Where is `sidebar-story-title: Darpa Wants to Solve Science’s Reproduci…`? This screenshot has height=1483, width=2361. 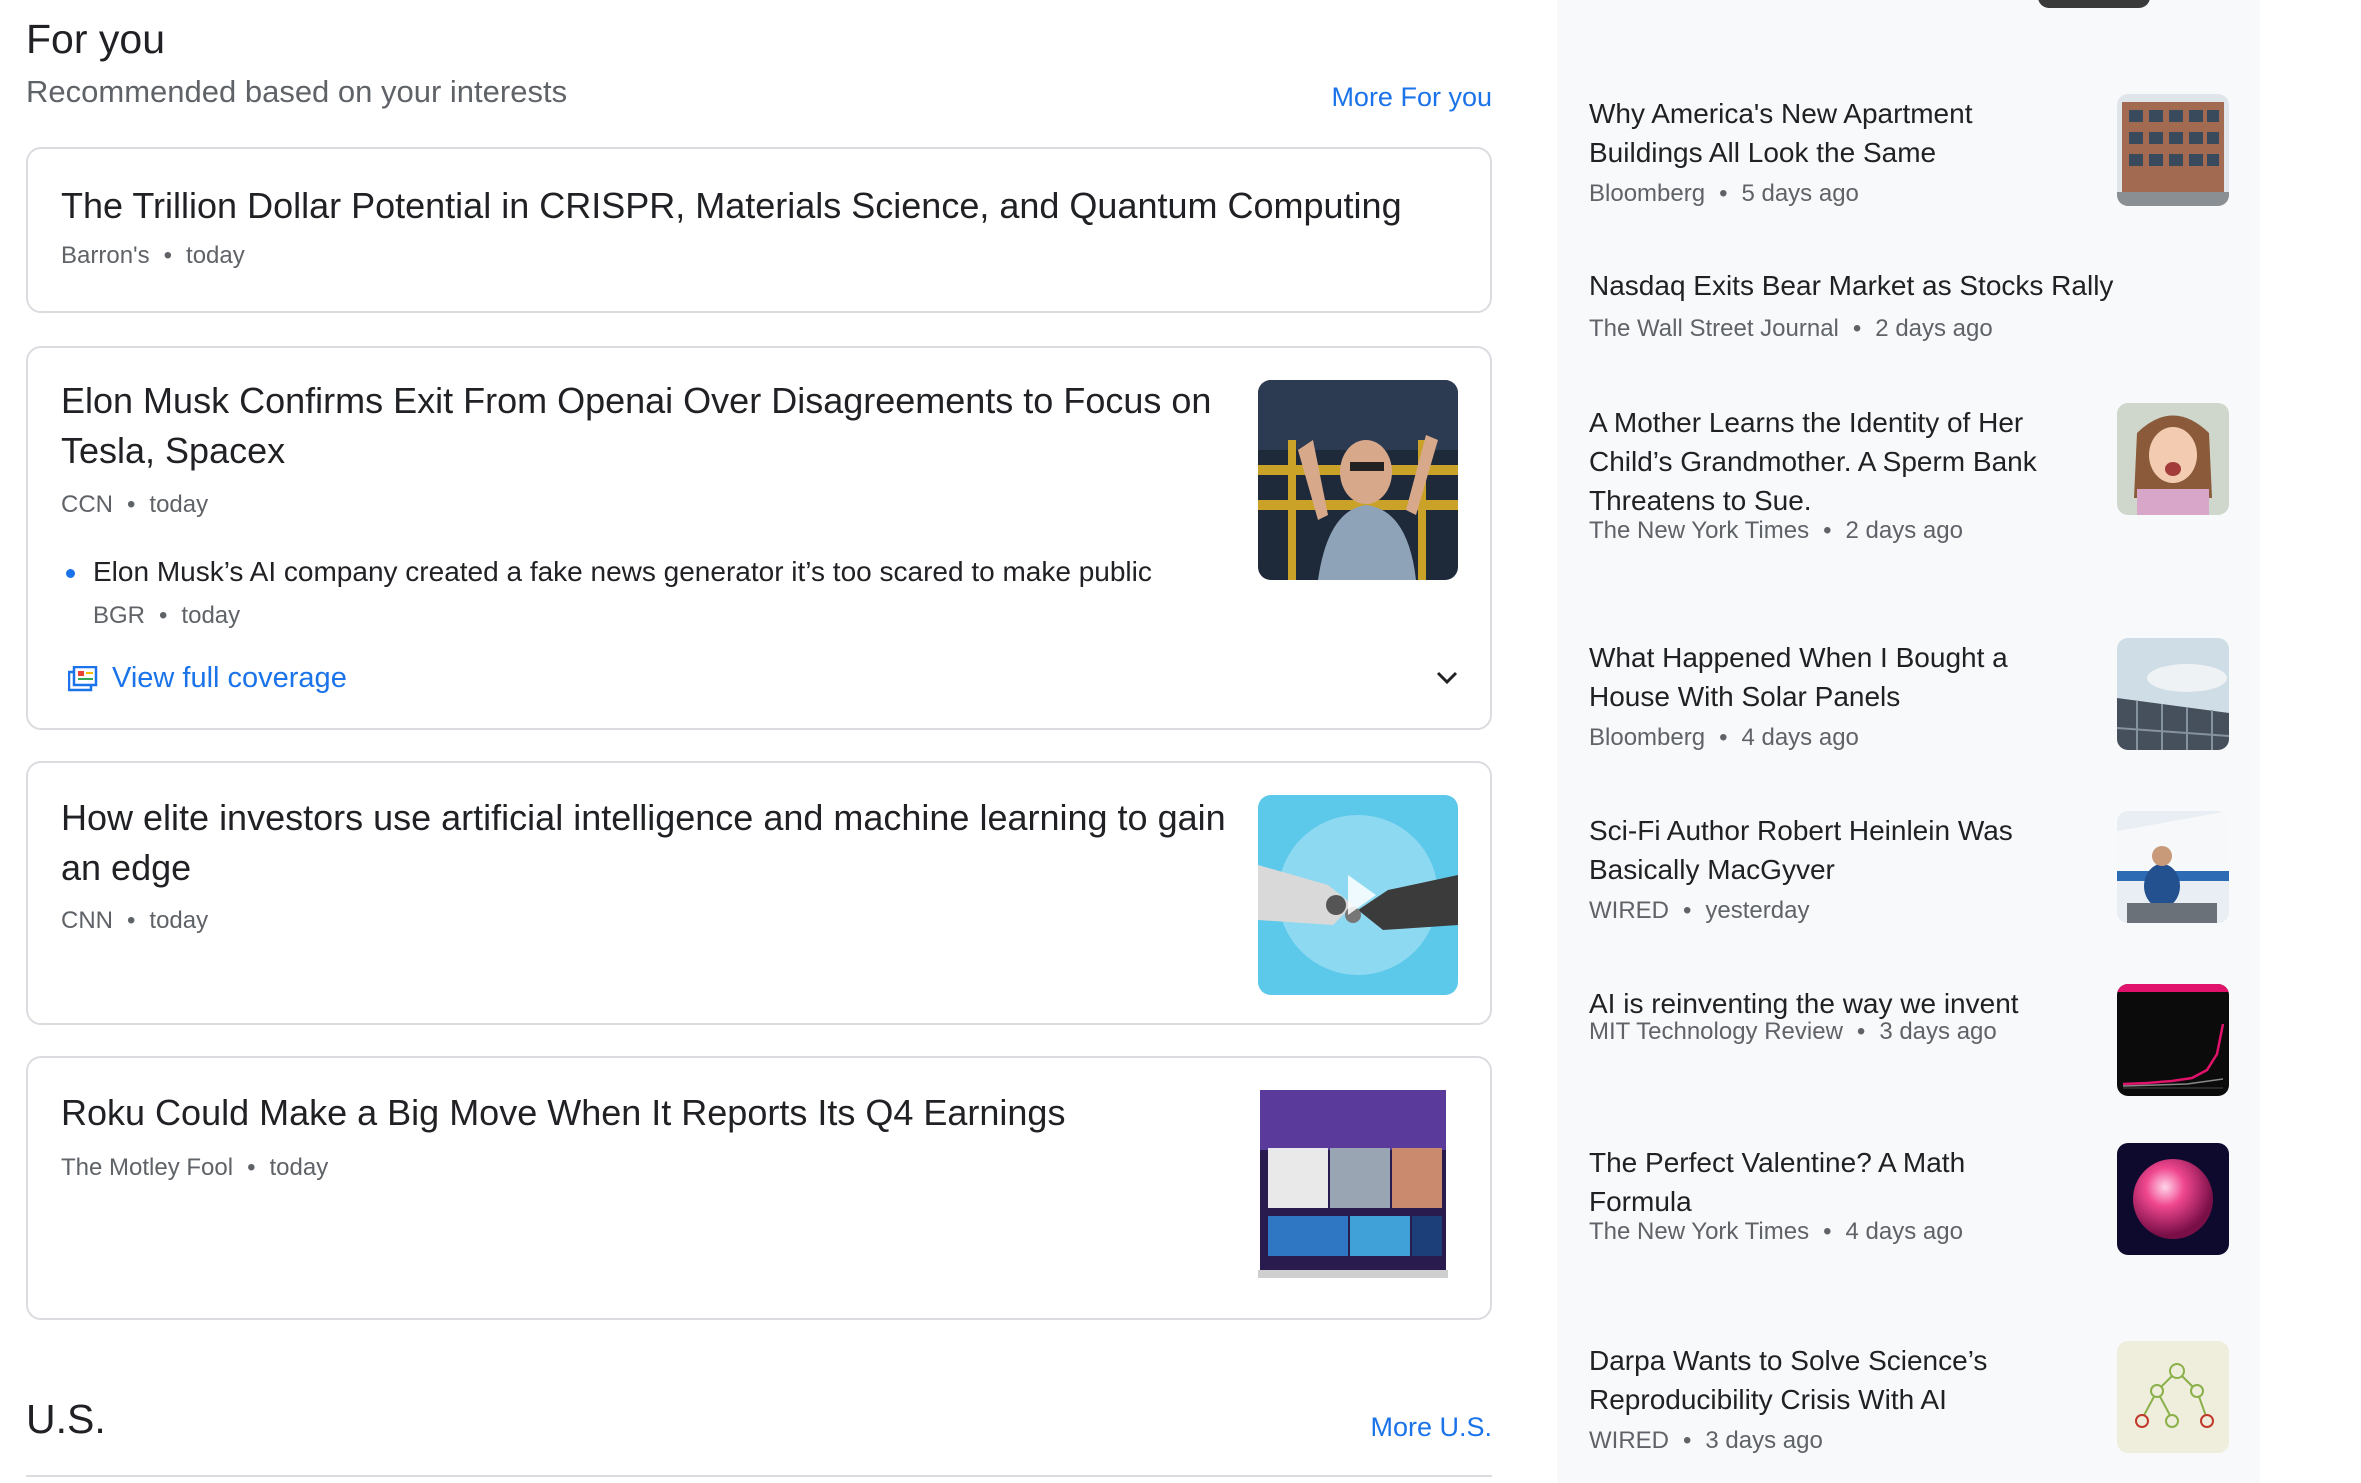
sidebar-story-title: Darpa Wants to Solve Science’s Reproduci… is located at coordinates (1824, 1380).